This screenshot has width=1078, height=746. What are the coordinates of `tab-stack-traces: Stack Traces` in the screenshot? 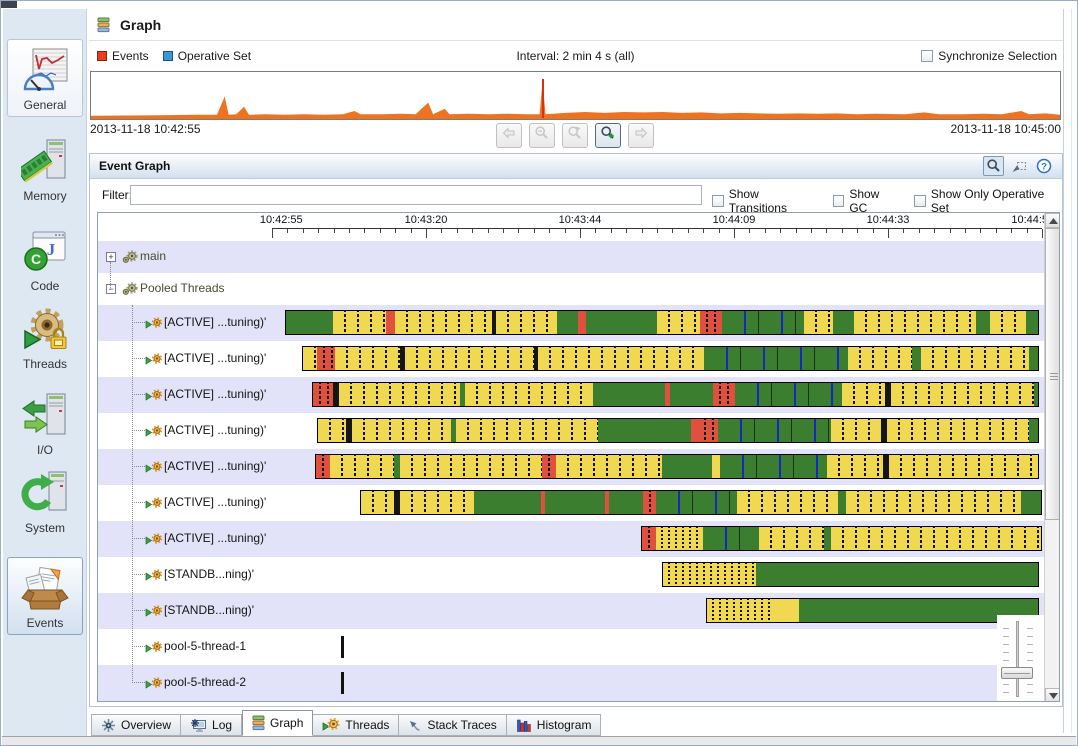 It's located at (453, 725).